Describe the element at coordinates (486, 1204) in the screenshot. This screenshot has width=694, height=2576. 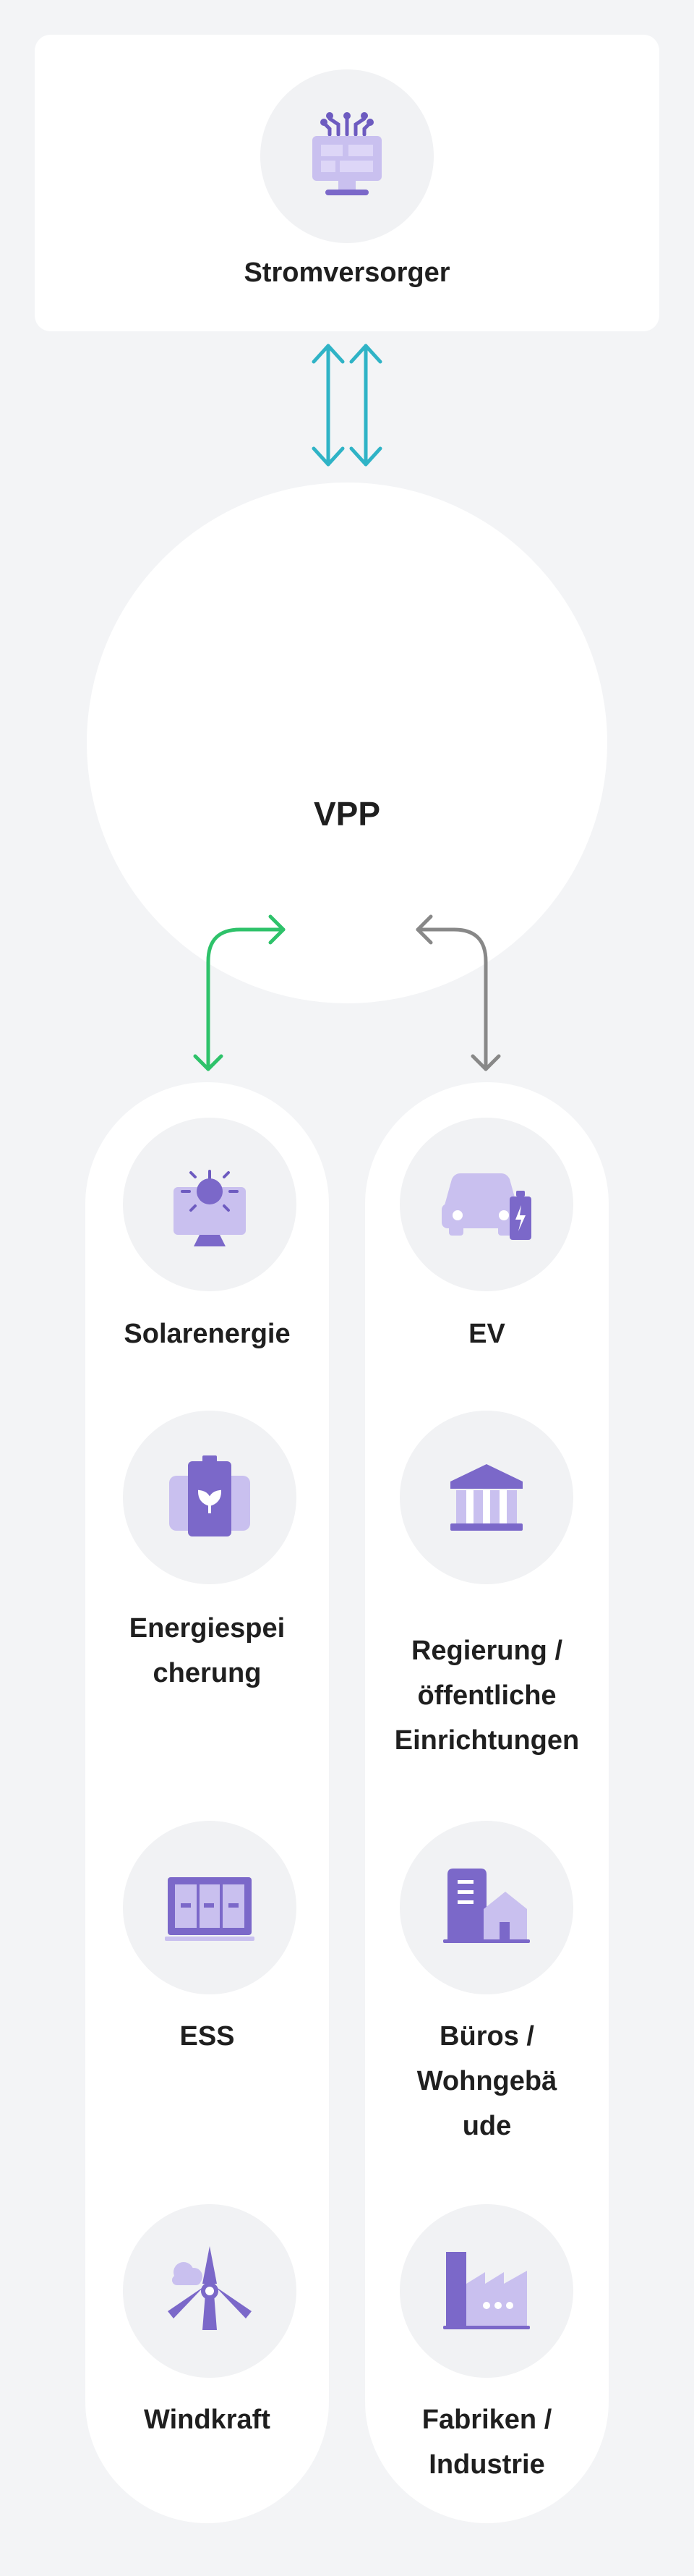
I see `ev-icon-circle` at that location.